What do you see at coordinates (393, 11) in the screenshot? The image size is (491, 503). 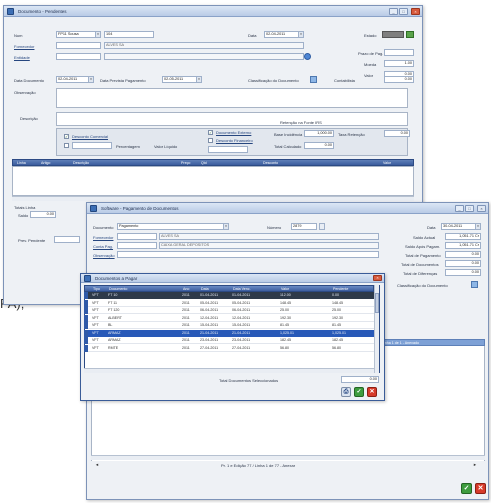 I see `minimize-button: _` at bounding box center [393, 11].